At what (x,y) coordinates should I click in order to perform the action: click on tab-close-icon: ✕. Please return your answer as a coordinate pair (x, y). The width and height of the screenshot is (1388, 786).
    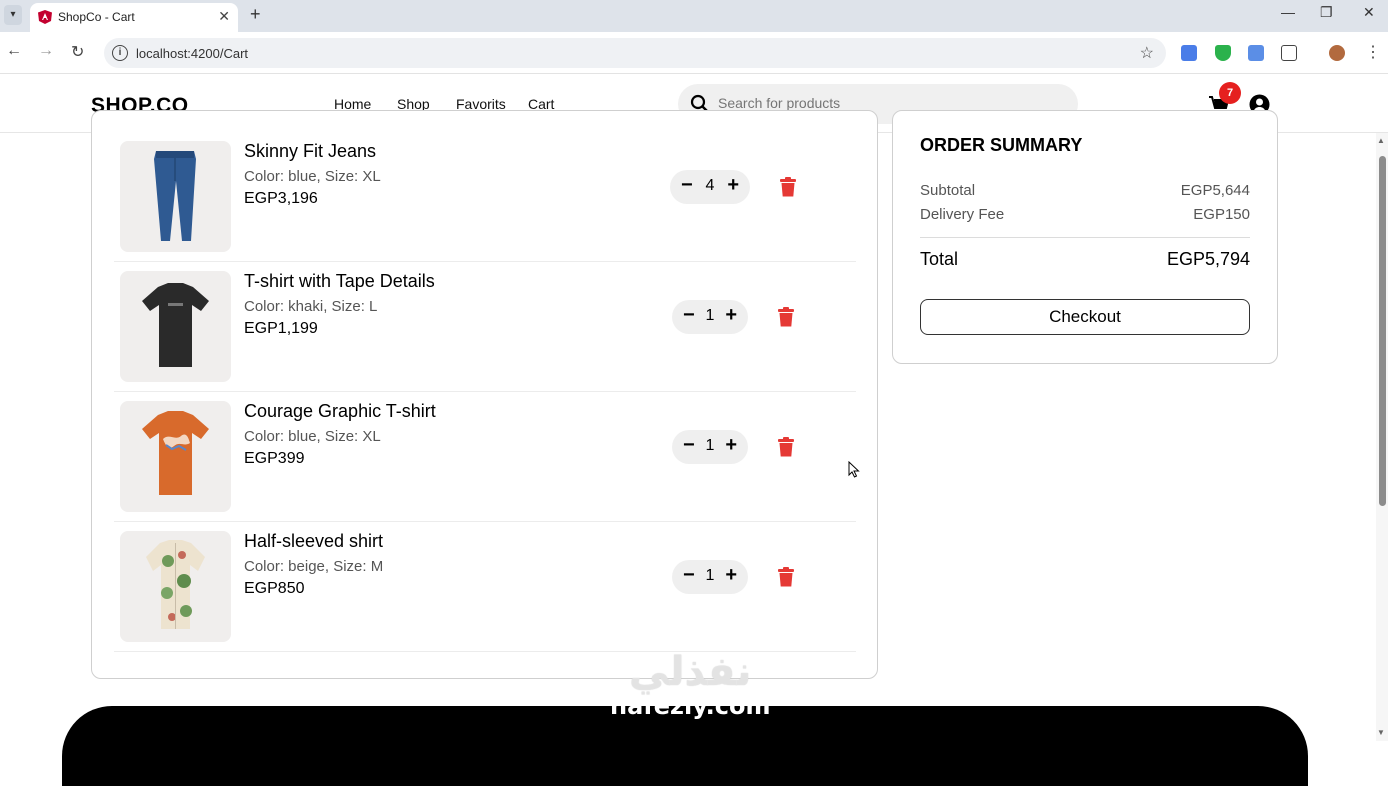
    Looking at the image, I should click on (224, 16).